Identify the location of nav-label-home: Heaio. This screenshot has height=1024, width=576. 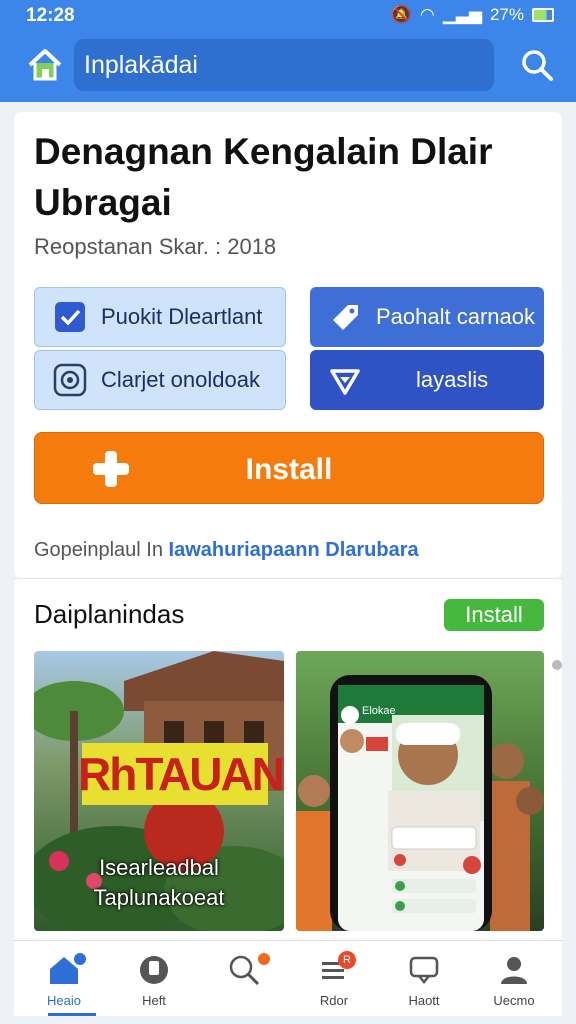
(64, 1000).